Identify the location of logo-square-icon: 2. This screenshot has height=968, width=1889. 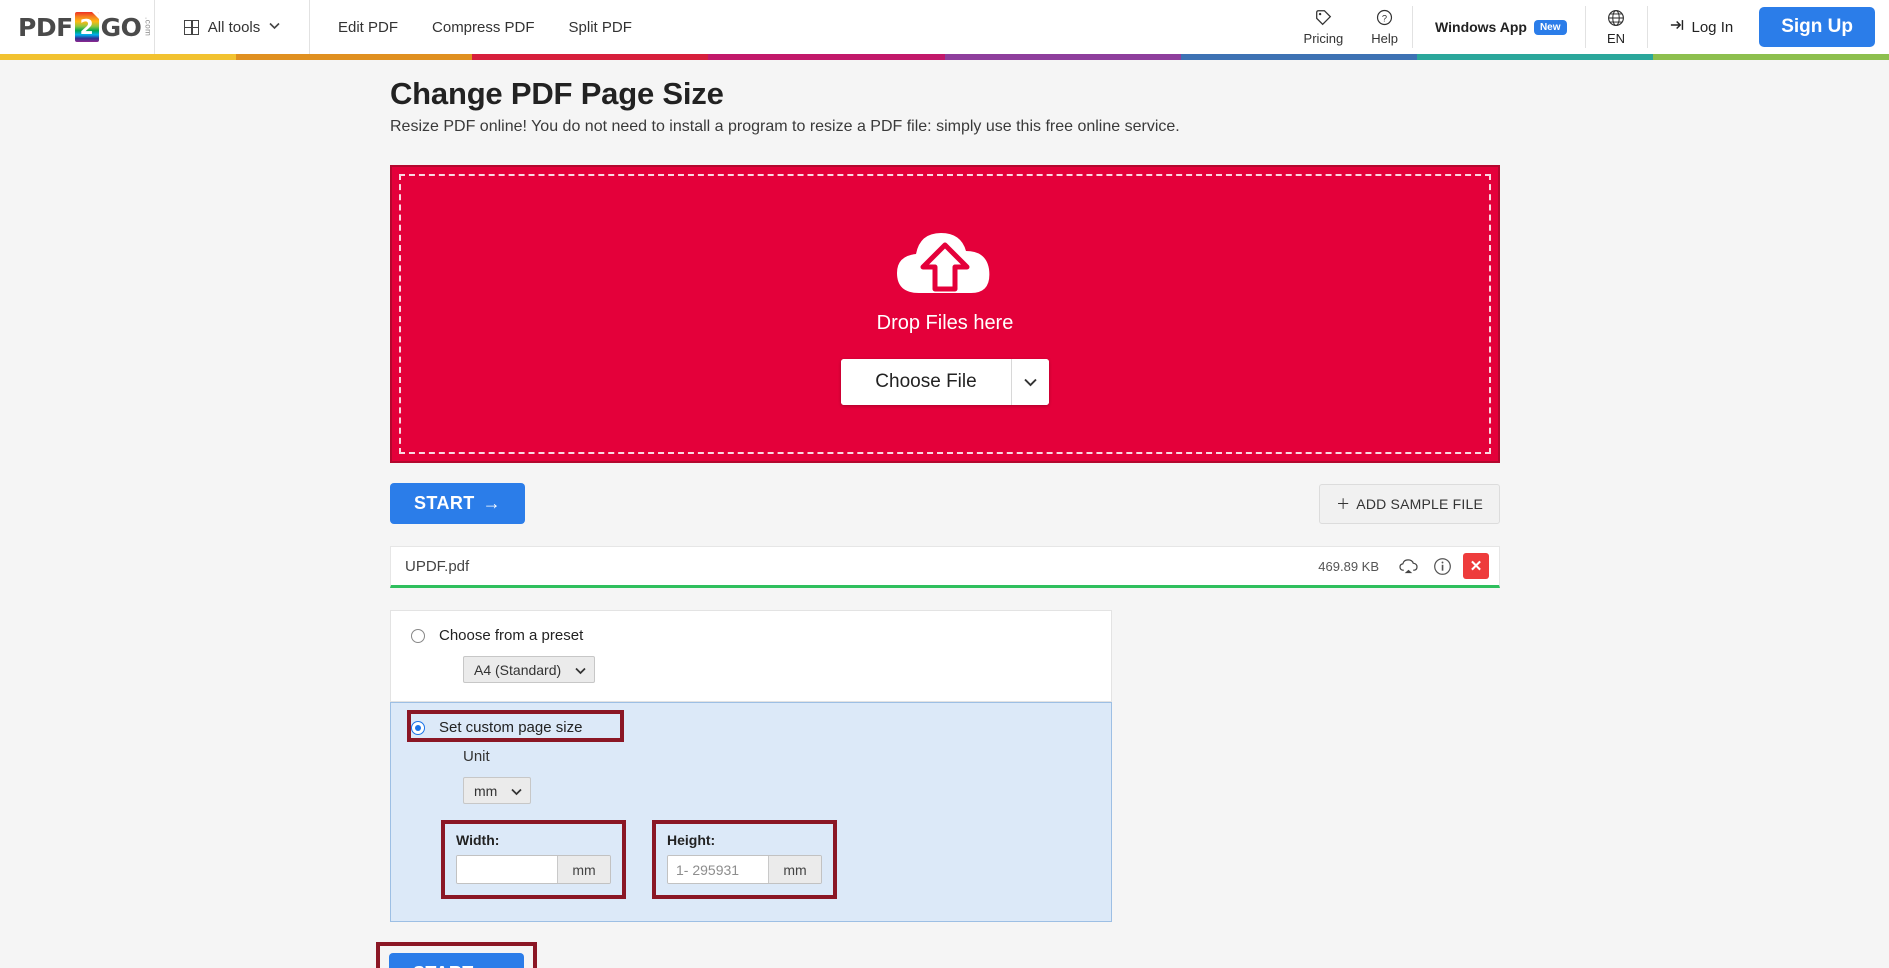
(86, 27).